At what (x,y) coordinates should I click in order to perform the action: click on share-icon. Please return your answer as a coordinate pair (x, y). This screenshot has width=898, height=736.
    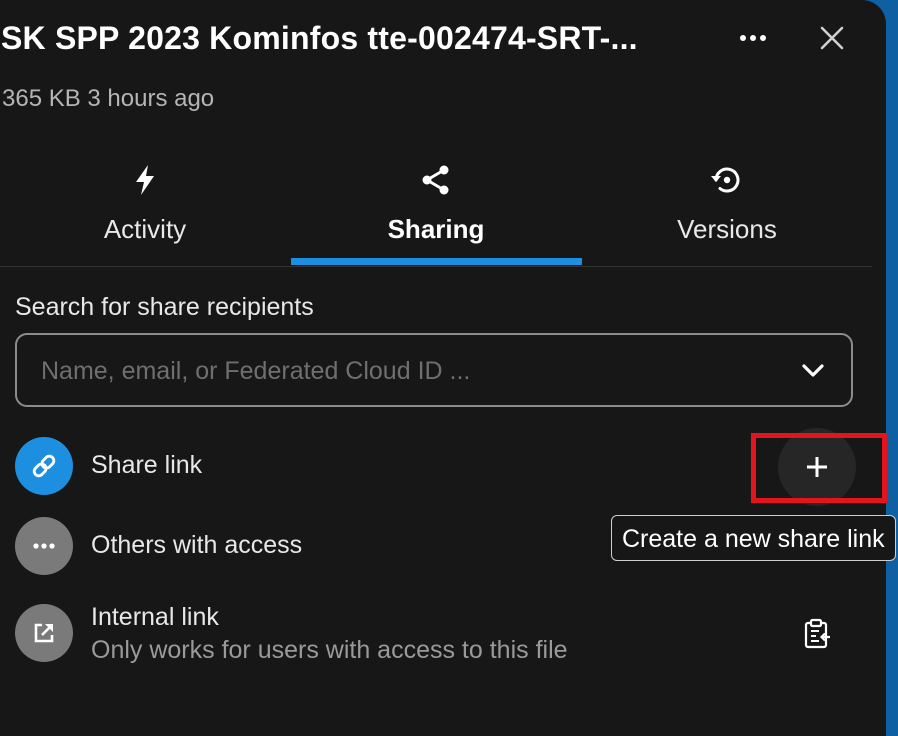
    Looking at the image, I should click on (436, 180).